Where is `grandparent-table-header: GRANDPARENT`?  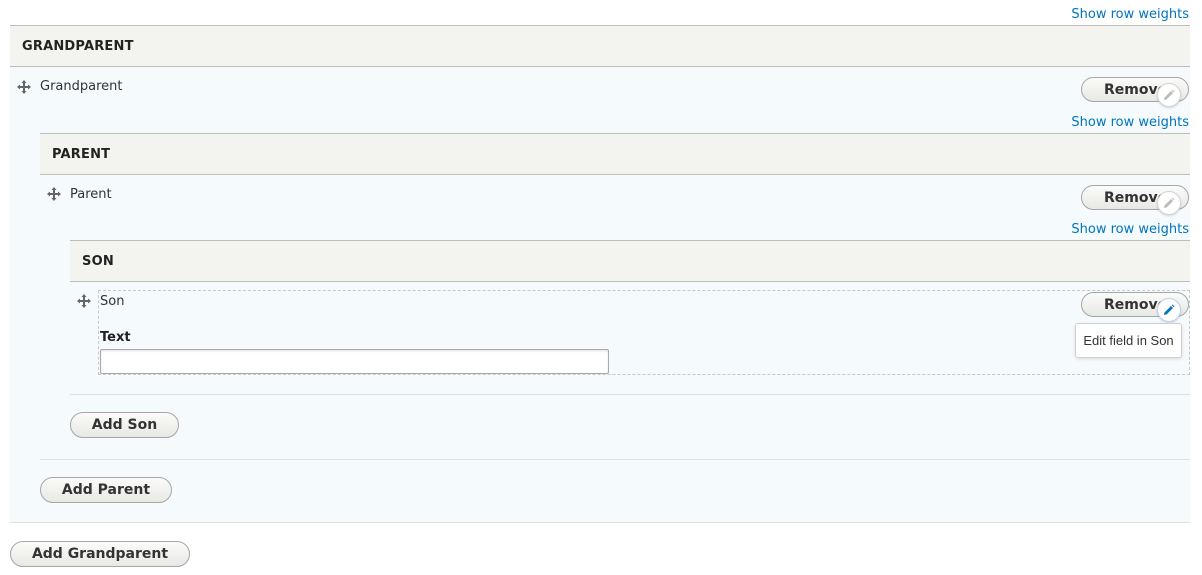 grandparent-table-header: GRANDPARENT is located at coordinates (600, 46).